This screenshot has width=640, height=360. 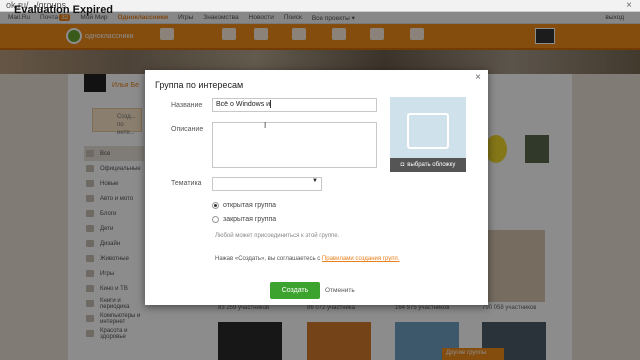 What do you see at coordinates (265, 125) in the screenshot?
I see `text-cursor-icon: I` at bounding box center [265, 125].